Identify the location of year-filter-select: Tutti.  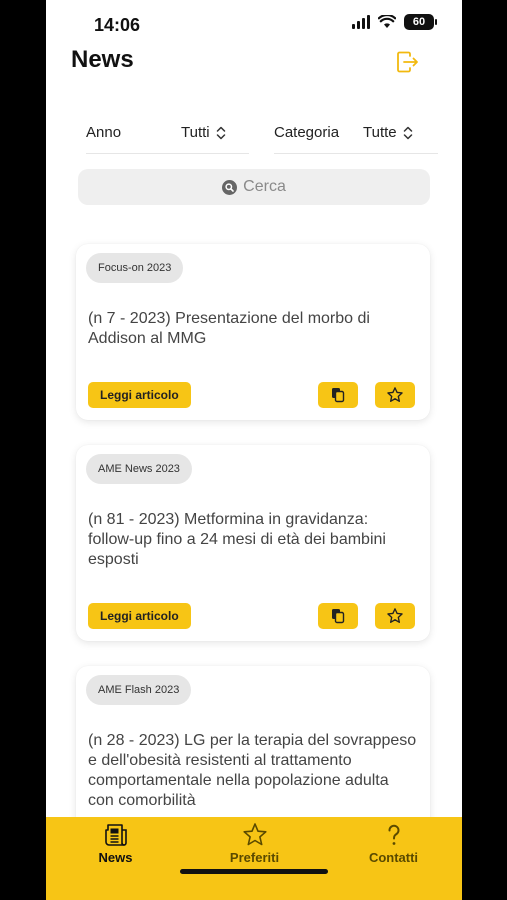
(203, 132).